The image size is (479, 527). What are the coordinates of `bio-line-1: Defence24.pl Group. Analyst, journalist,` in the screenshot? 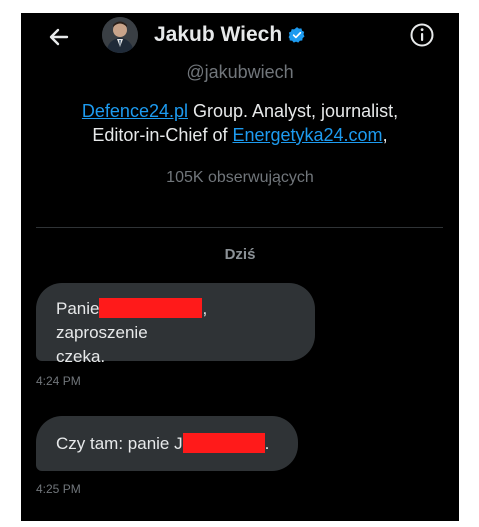 It's located at (240, 111).